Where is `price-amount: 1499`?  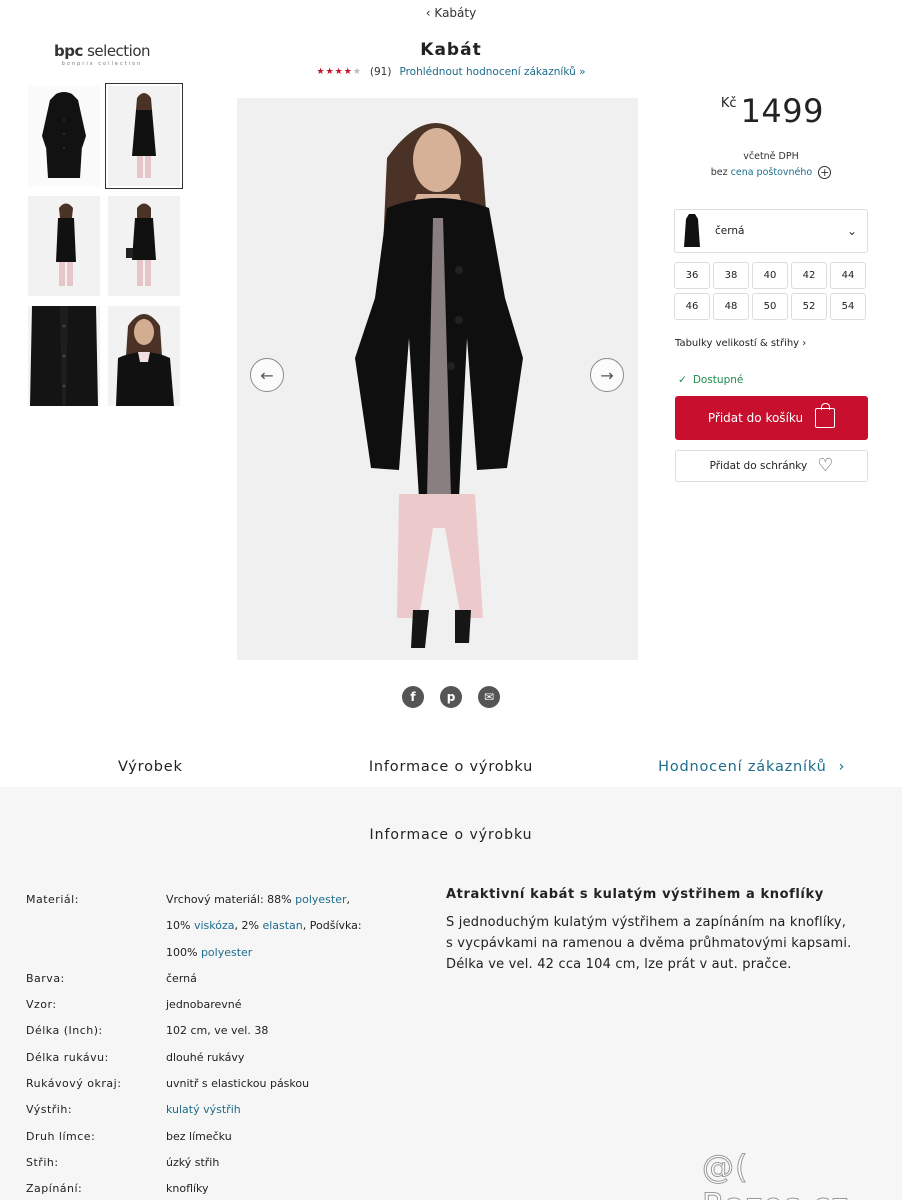
price-amount: 1499 is located at coordinates (782, 111).